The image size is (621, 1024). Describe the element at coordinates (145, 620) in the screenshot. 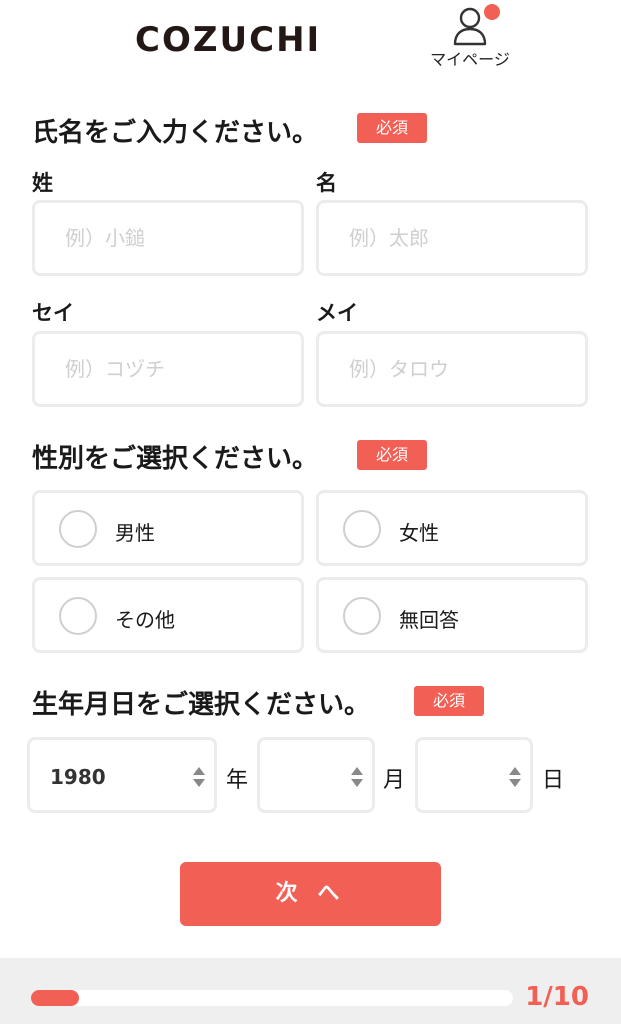

I see `gender-option-label: その他` at that location.